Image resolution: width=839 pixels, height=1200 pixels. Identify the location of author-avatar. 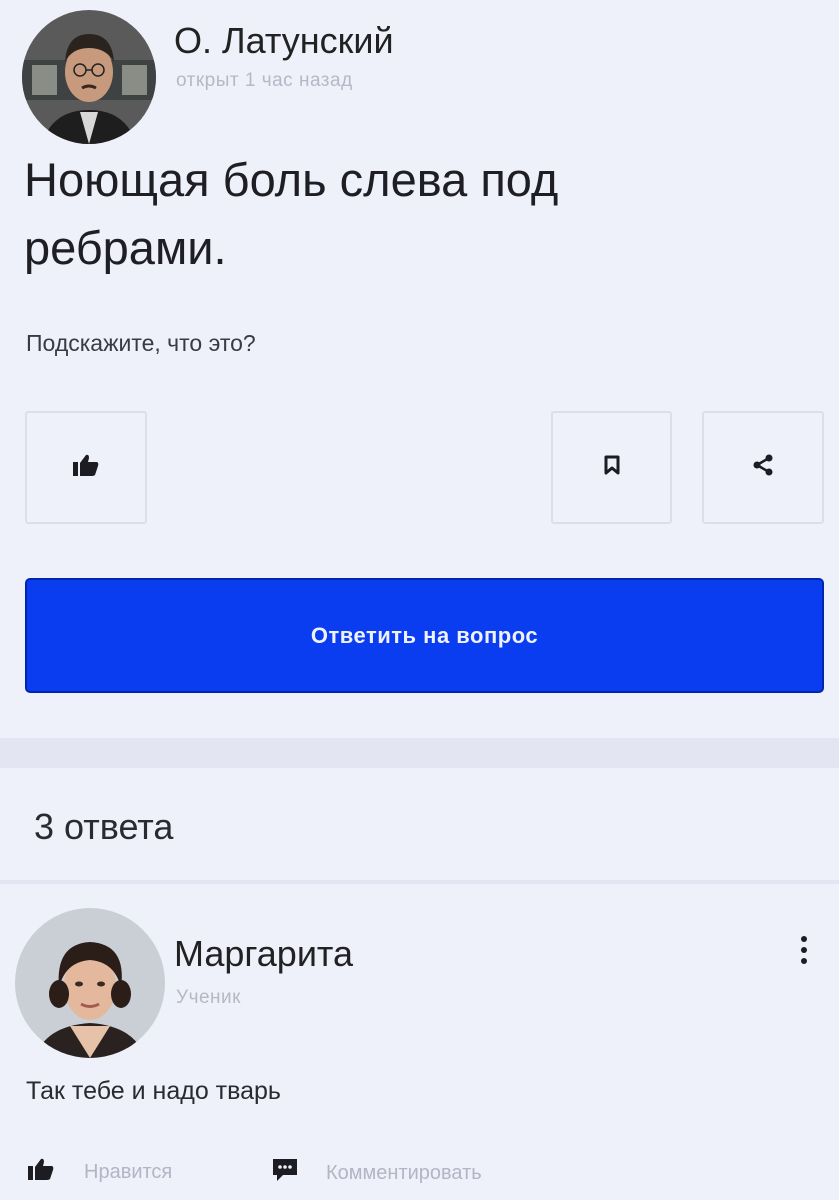
(89, 77).